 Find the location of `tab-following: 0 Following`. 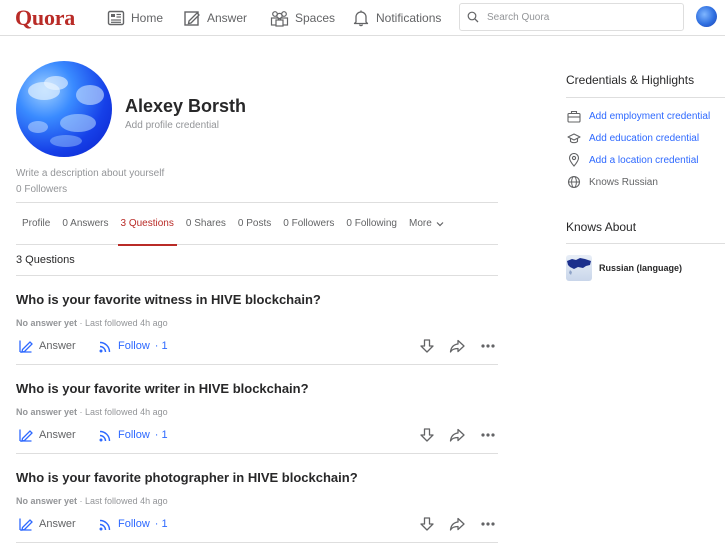

tab-following: 0 Following is located at coordinates (371, 224).